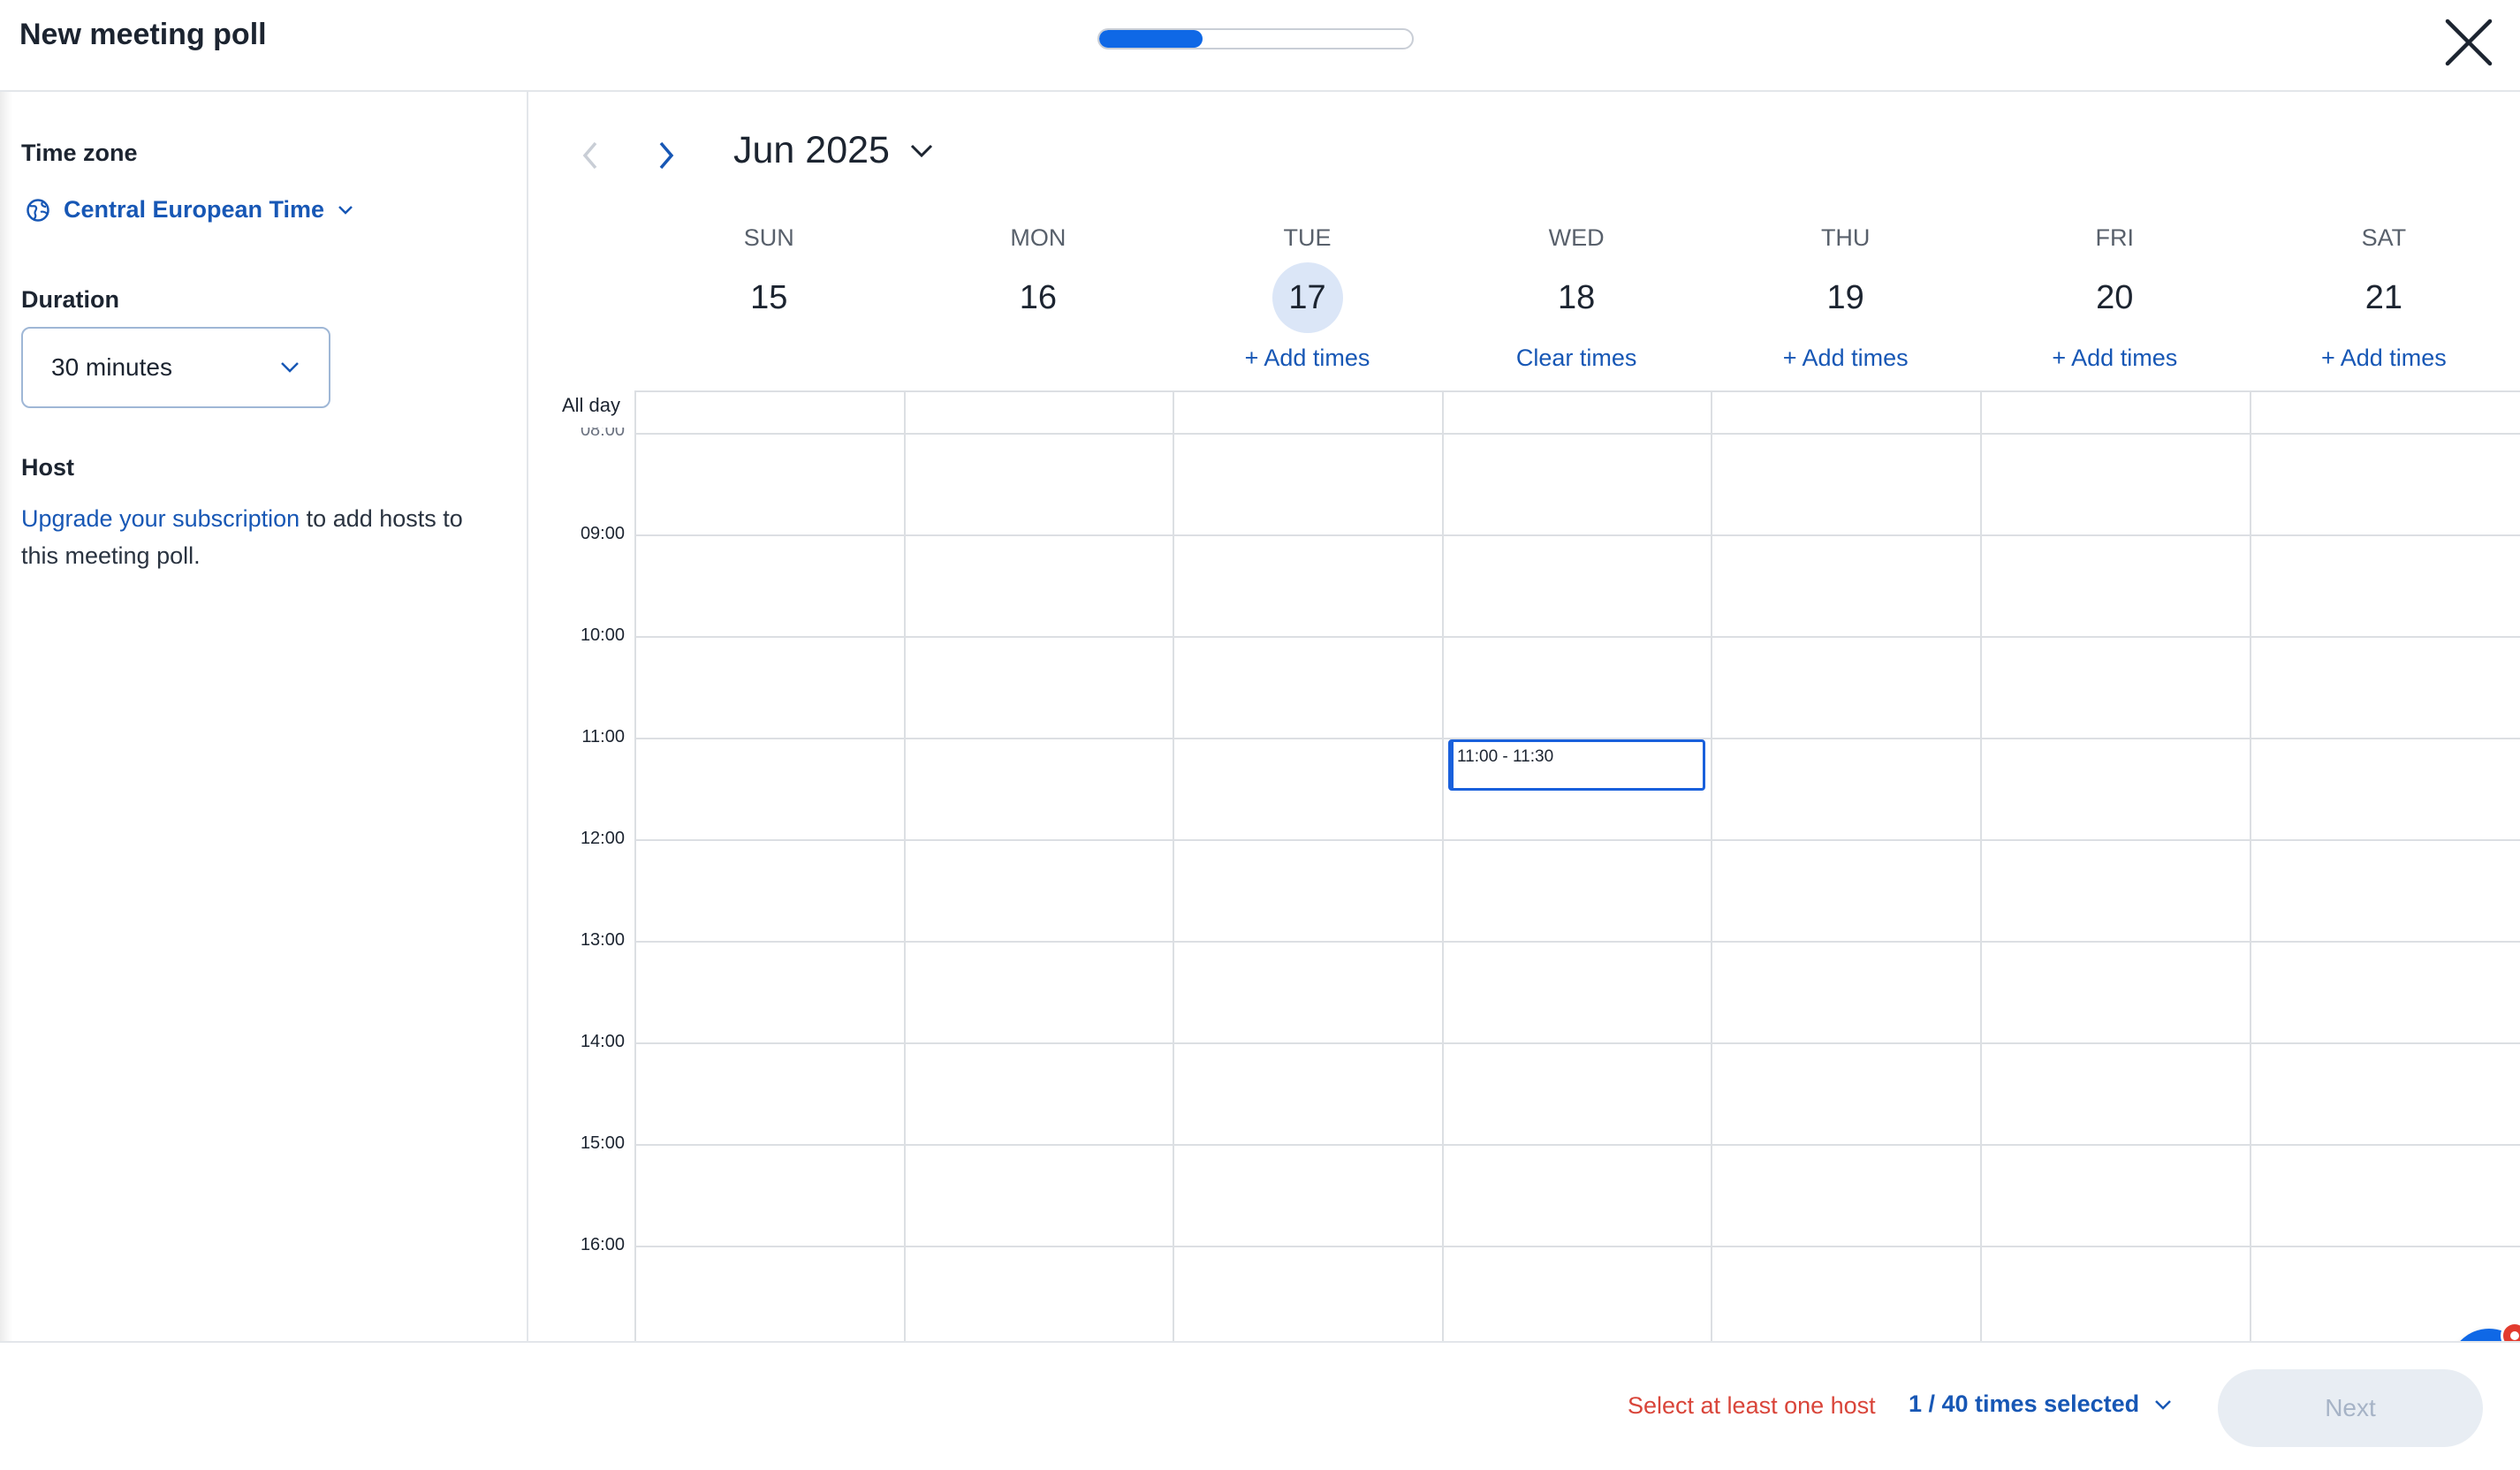 The width and height of the screenshot is (2520, 1470). What do you see at coordinates (602, 433) in the screenshot?
I see `time-label: 08:00` at bounding box center [602, 433].